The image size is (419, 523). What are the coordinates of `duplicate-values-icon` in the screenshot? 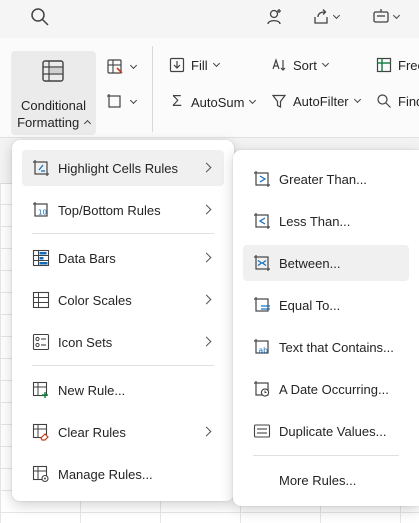 It's located at (262, 431).